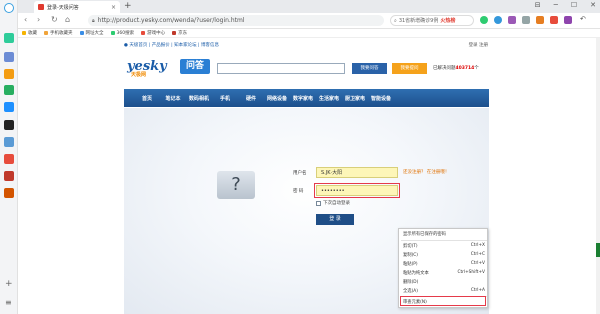 This screenshot has height=314, width=600. I want to click on browser-logo-icon, so click(9, 8).